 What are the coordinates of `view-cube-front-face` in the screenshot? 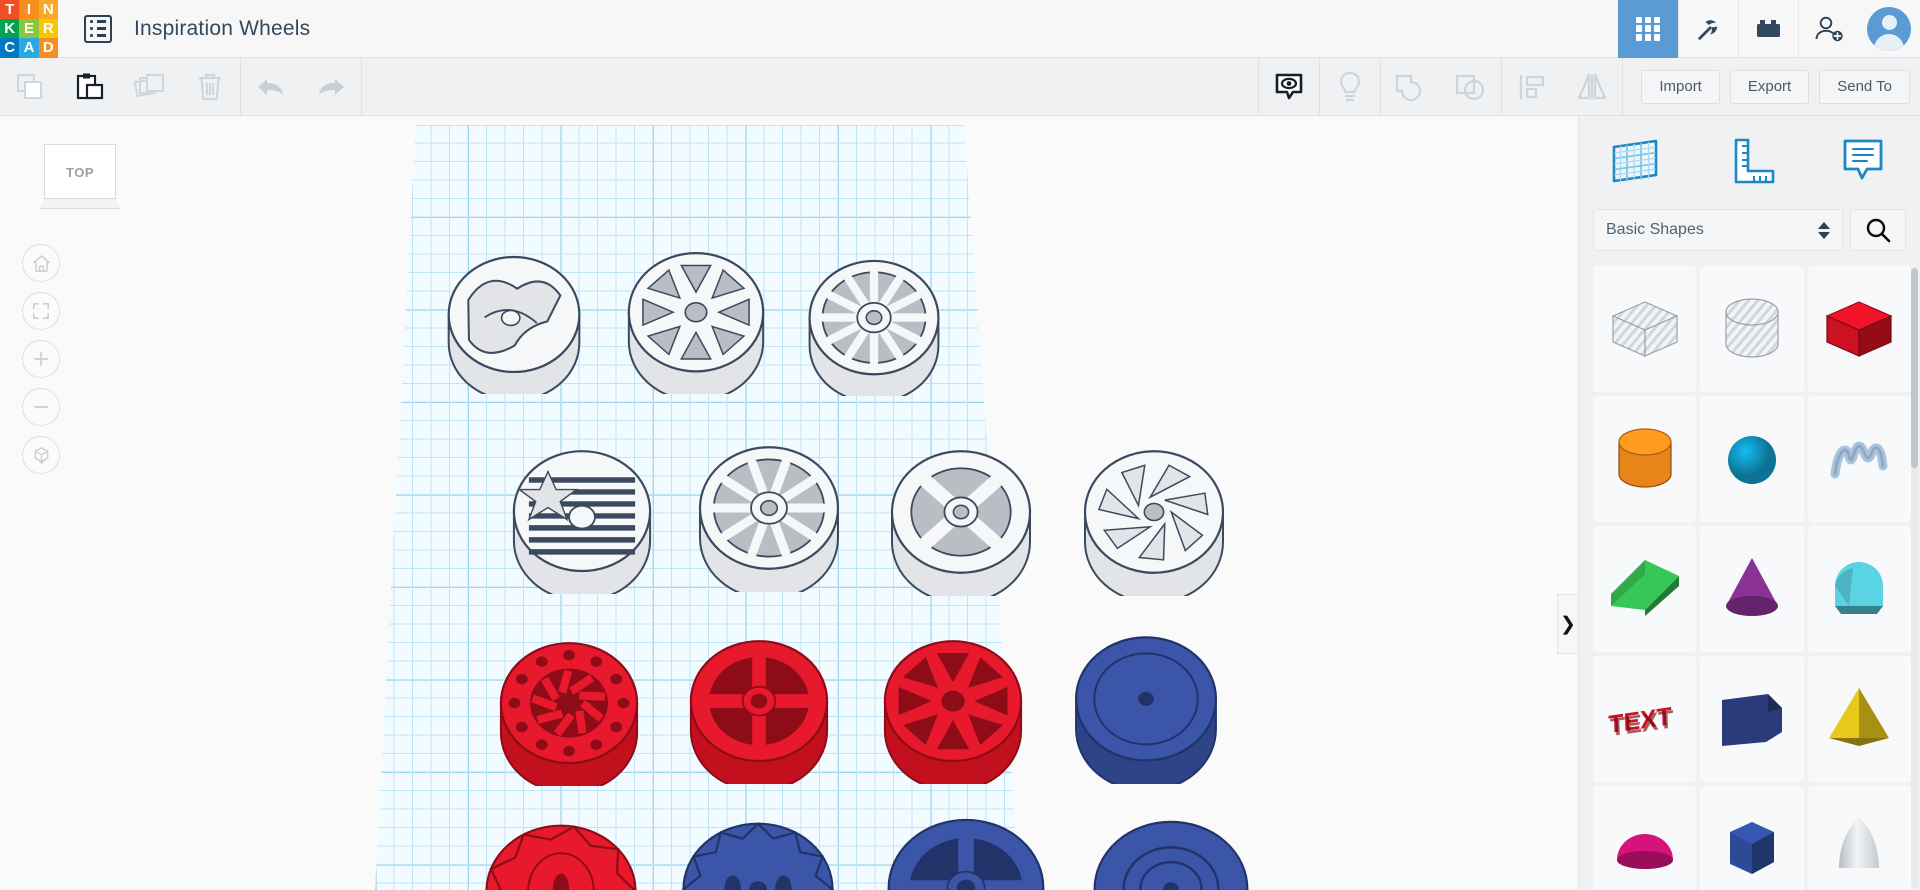 It's located at (80, 203).